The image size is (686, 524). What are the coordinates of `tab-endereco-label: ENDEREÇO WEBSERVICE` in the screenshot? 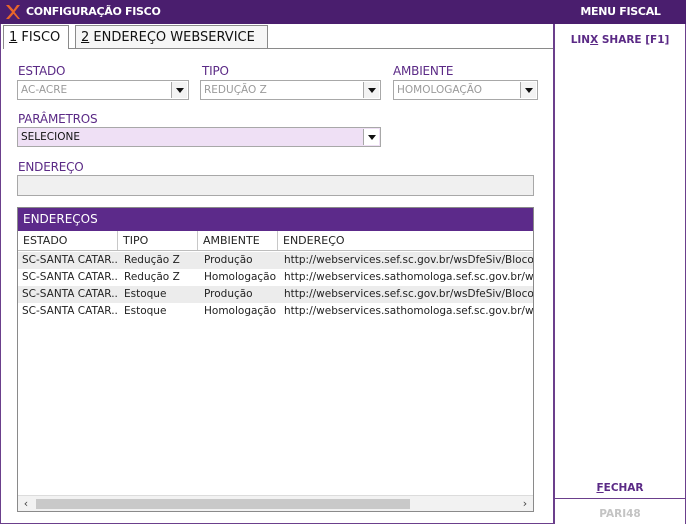 It's located at (172, 37).